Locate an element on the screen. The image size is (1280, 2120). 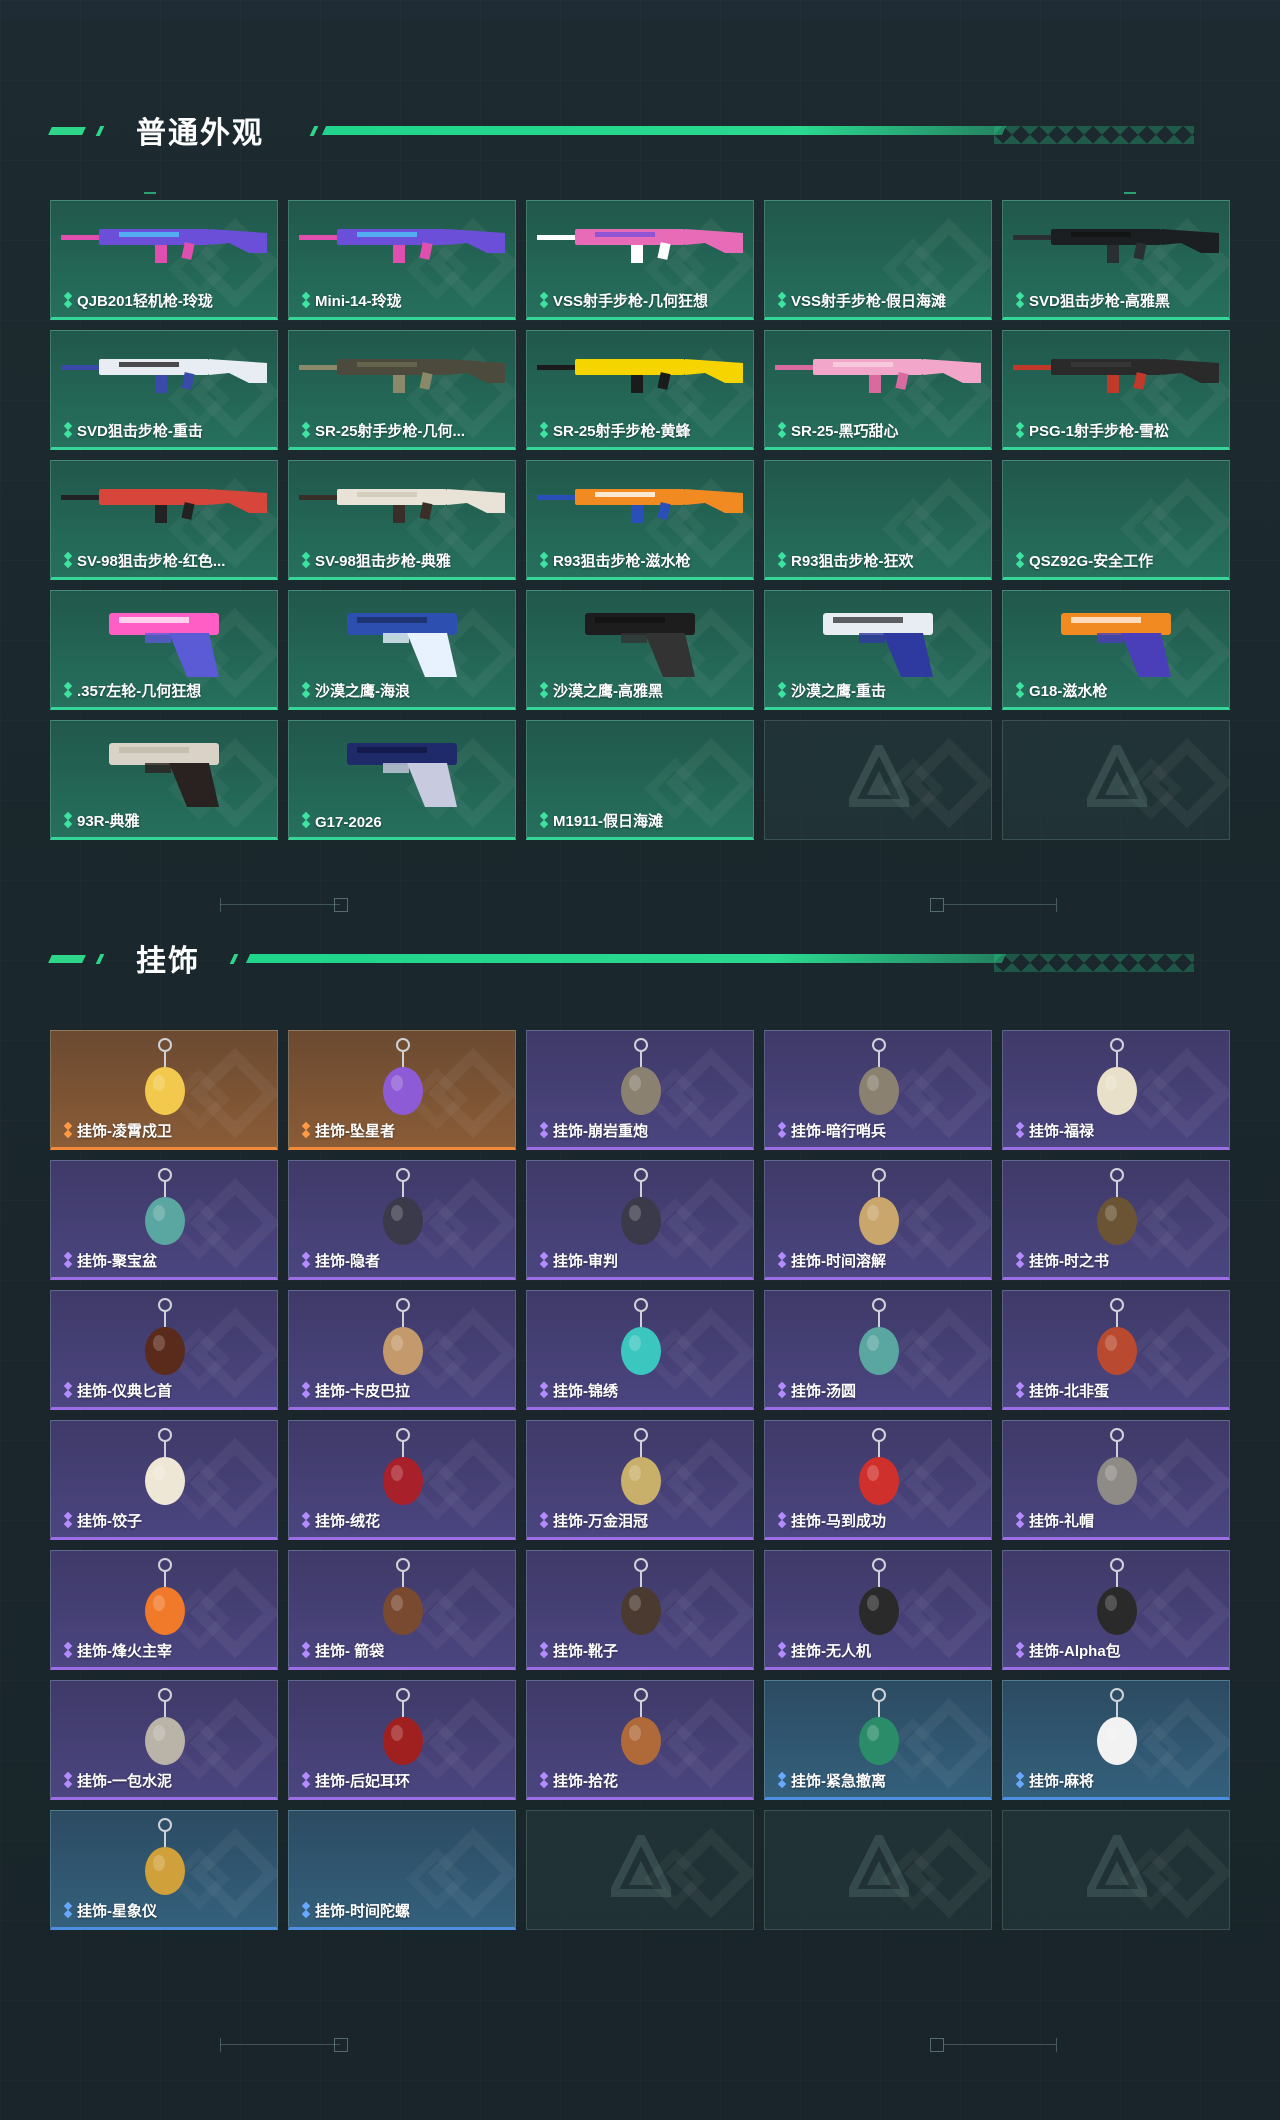
skin-card: SV-98狙击步枪-典雅 is located at coordinates (402, 520).